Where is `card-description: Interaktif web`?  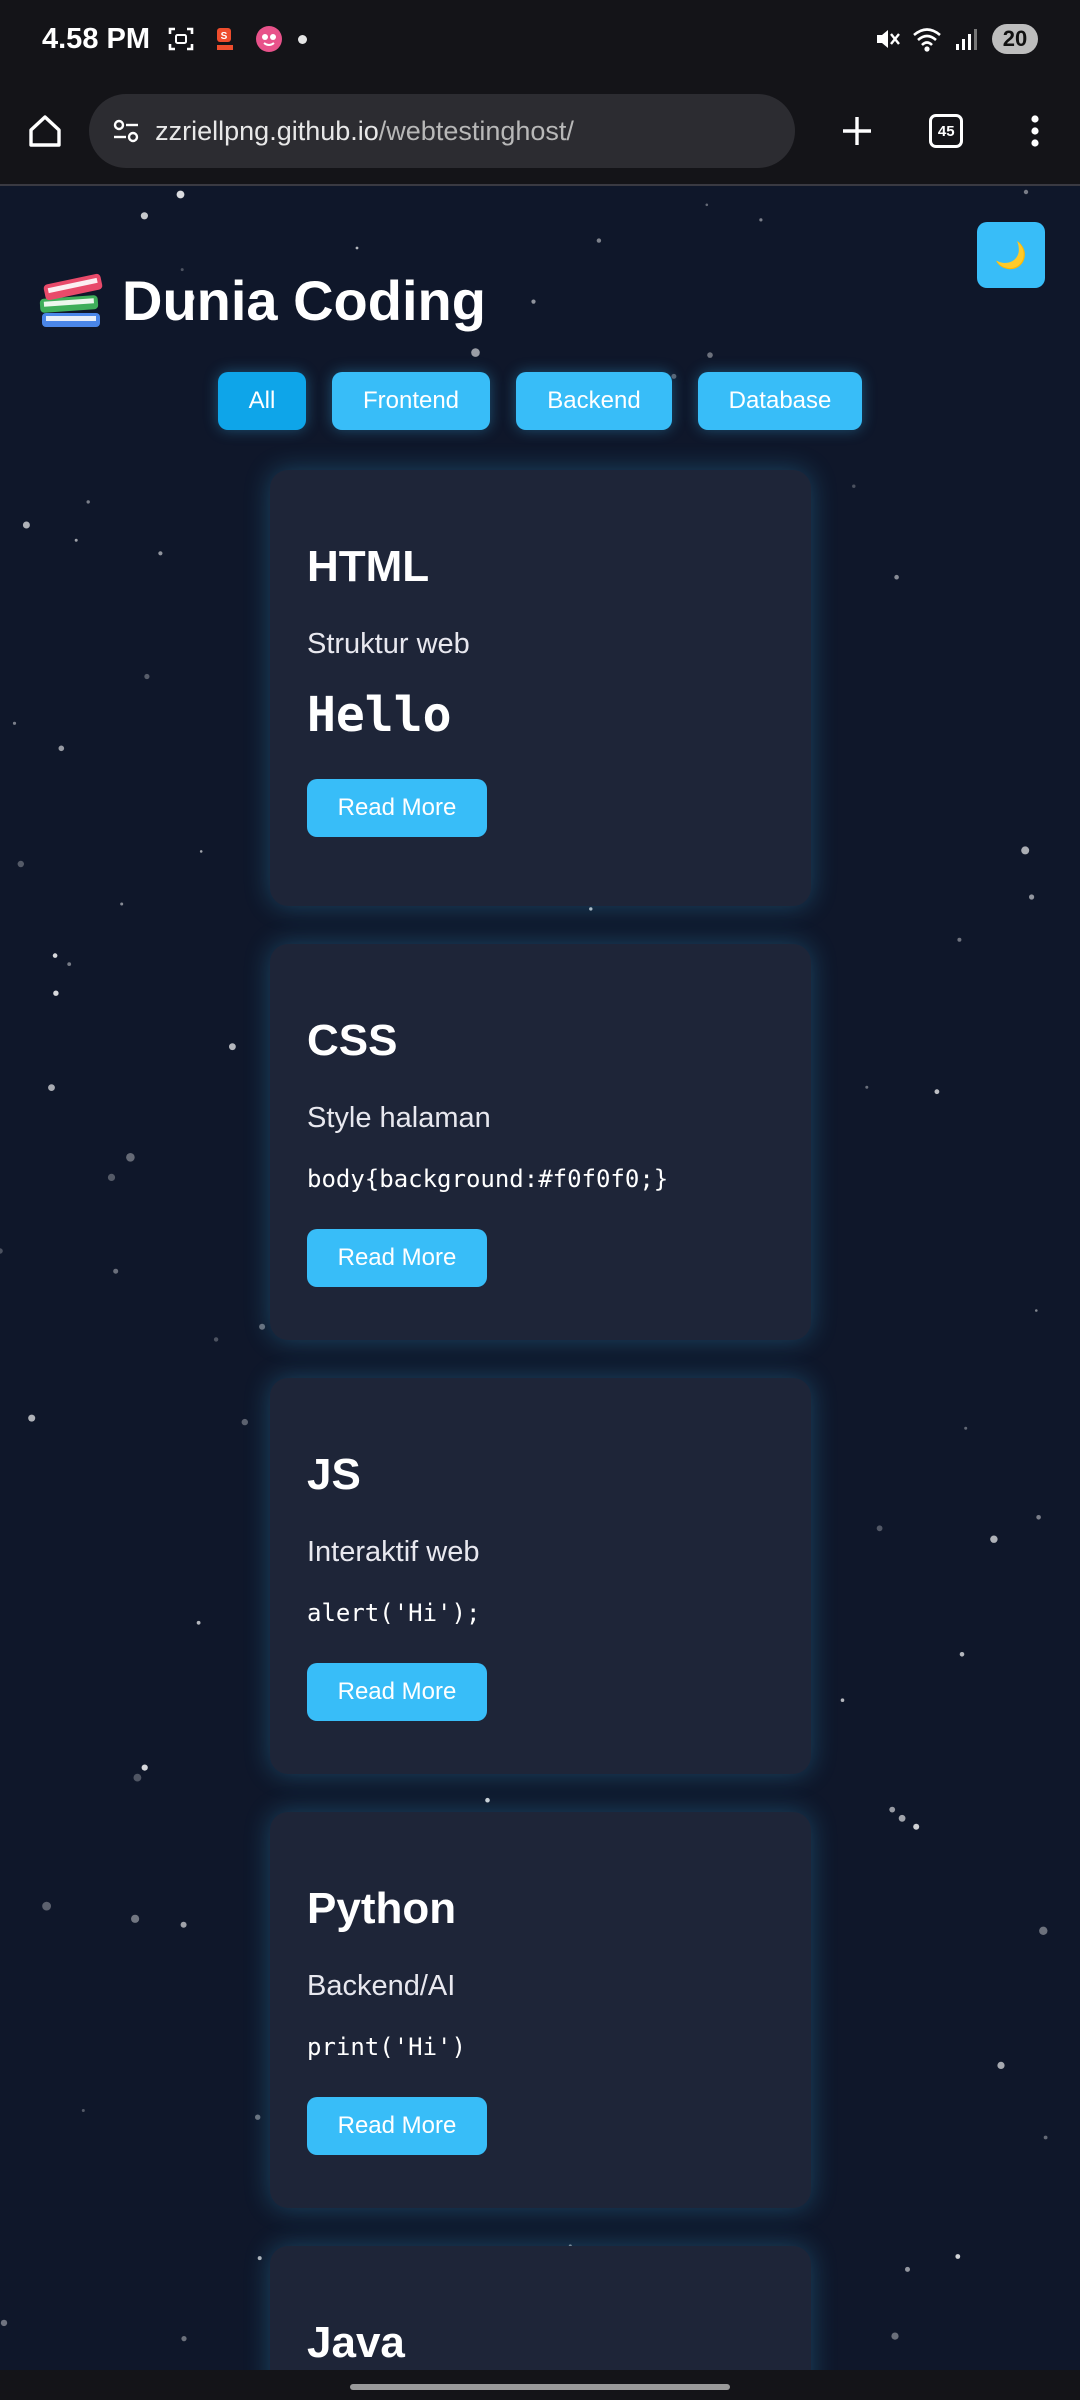
card-description: Interaktif web is located at coordinates (393, 1552).